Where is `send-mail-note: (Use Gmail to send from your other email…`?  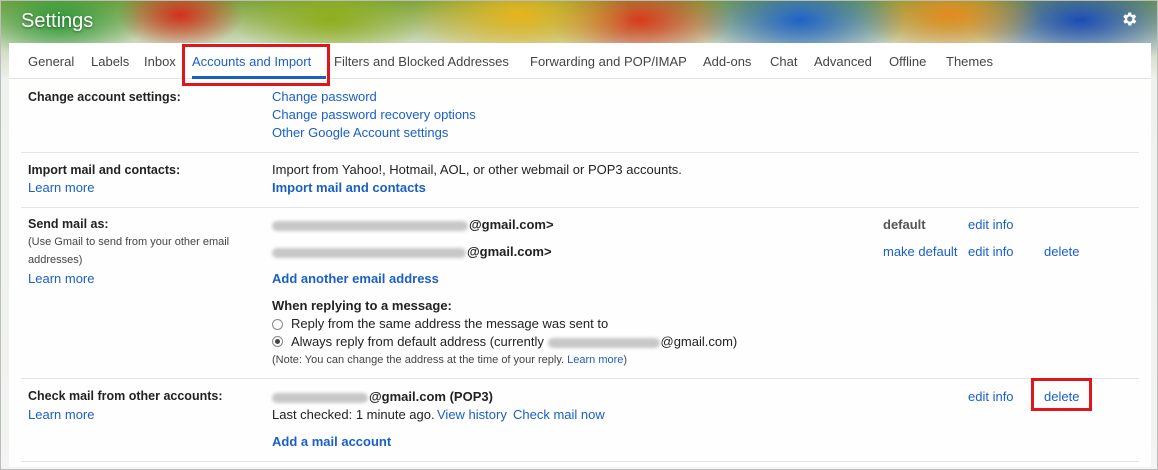
send-mail-note: (Use Gmail to send from your other email… is located at coordinates (128, 251).